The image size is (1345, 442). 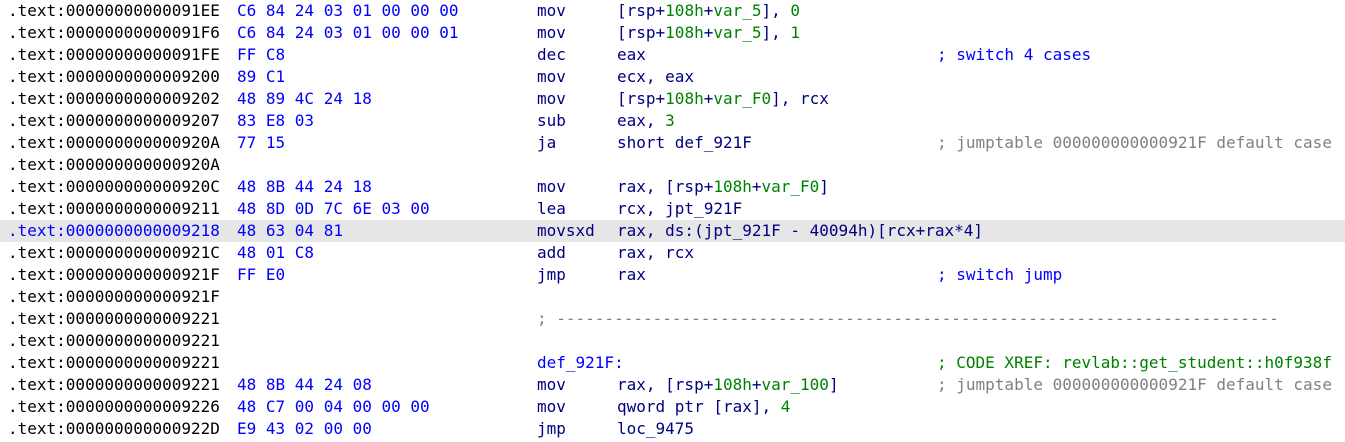 What do you see at coordinates (723, 187) in the screenshot?
I see `operands: rax, [rsp+108h+var_F0]` at bounding box center [723, 187].